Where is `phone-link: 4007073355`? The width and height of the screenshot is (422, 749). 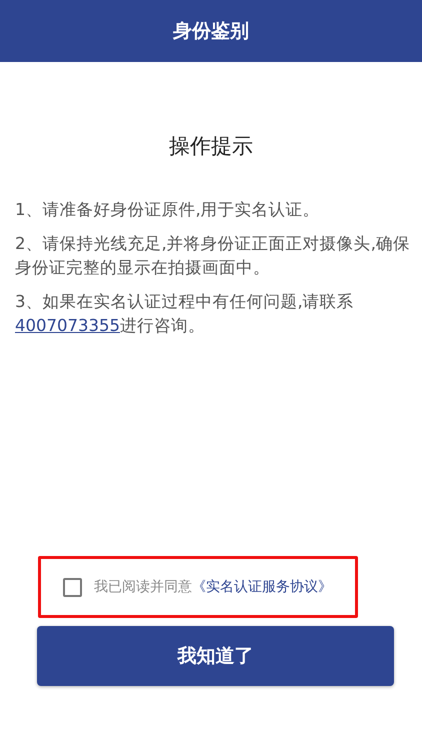
phone-link: 4007073355 is located at coordinates (67, 325).